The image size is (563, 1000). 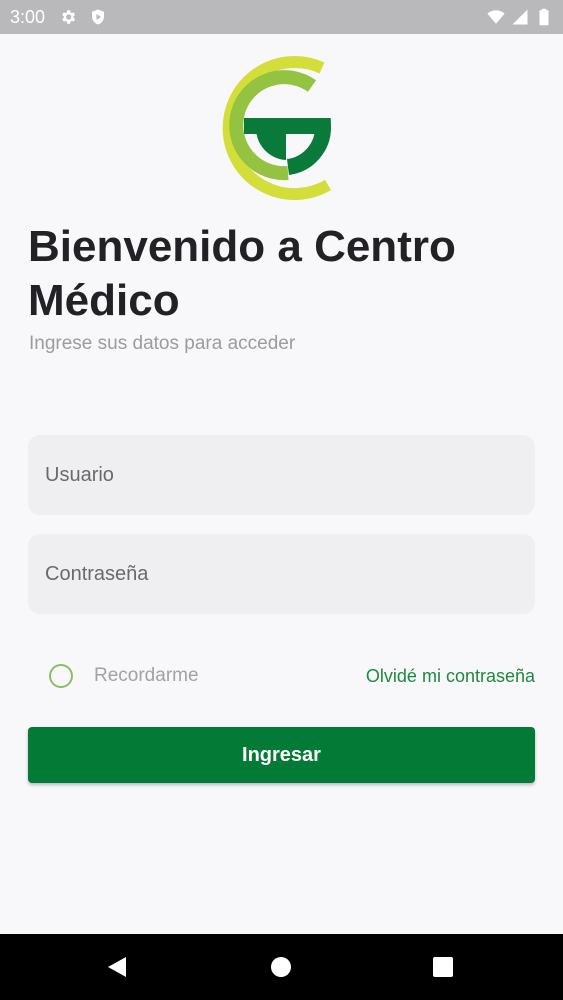 I want to click on forgot-password-link: Olvidé mi contraseña, so click(x=450, y=676).